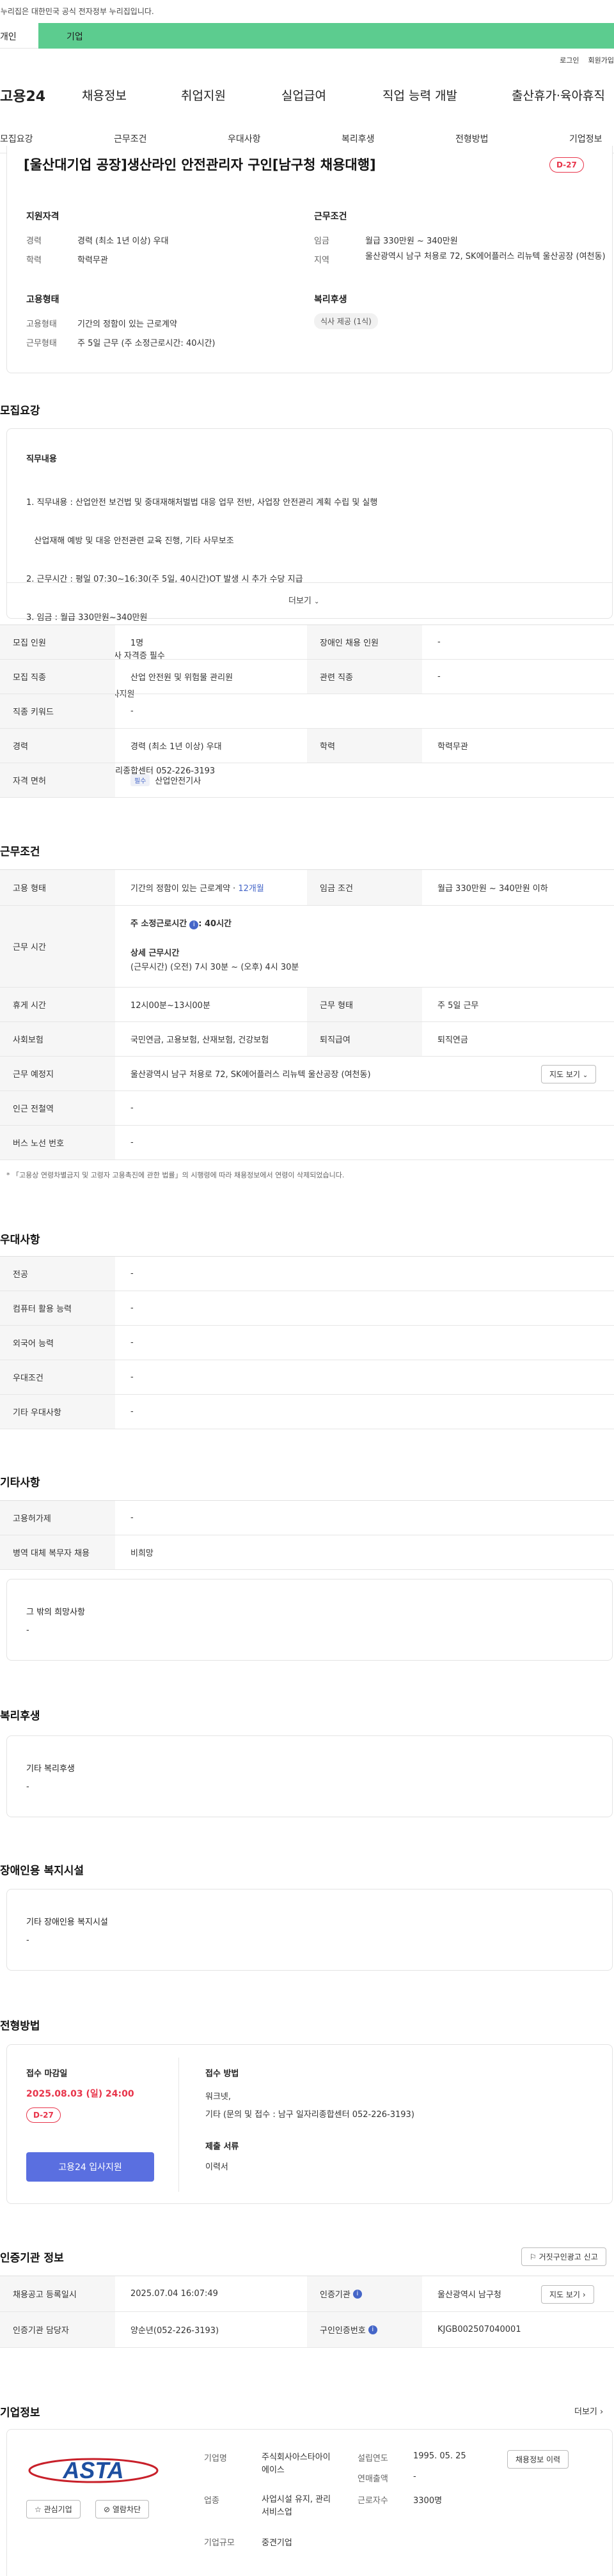  Describe the element at coordinates (358, 139) in the screenshot. I see `snb-item-welfare: 복리후생` at that location.